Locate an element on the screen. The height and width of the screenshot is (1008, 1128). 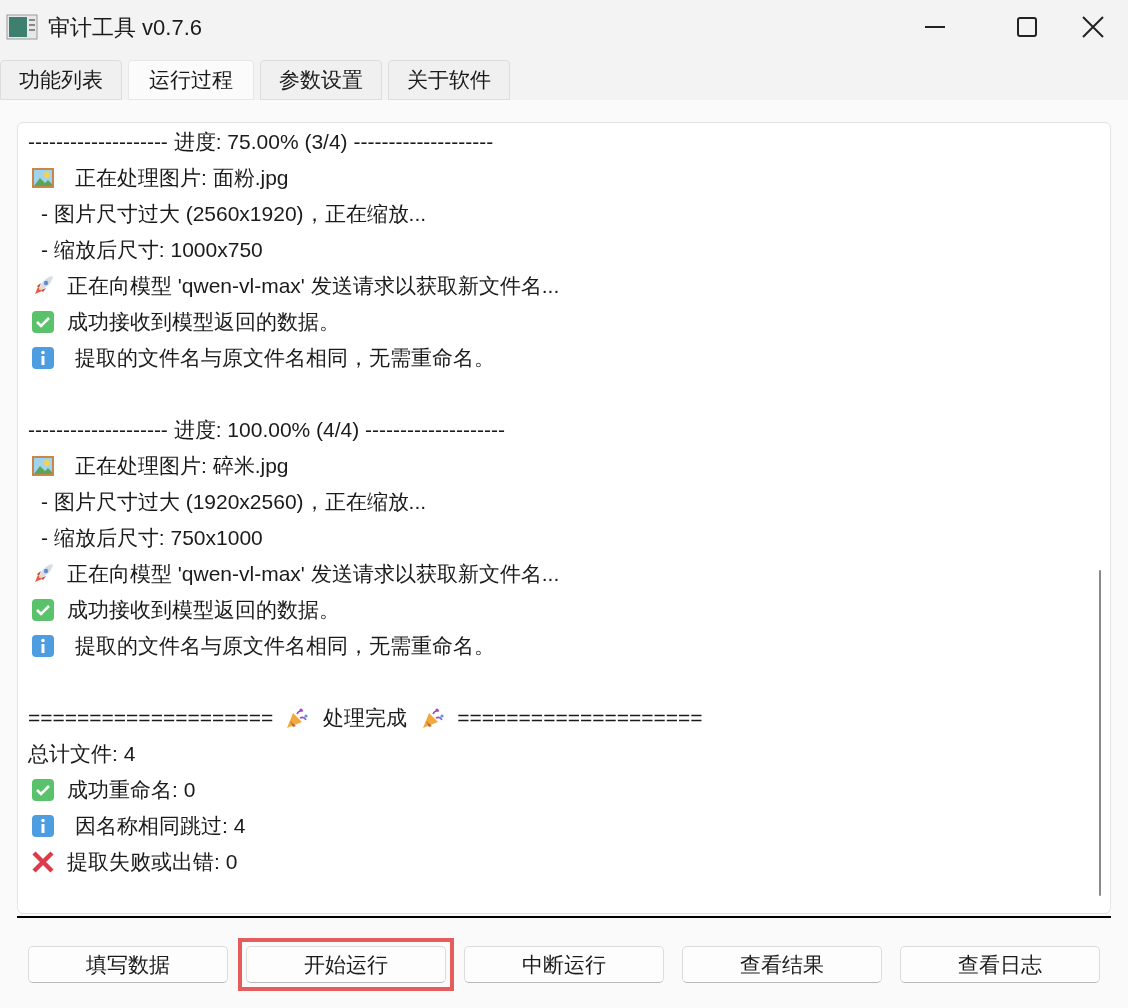
log-line: 因名称相同跳过: 4 is located at coordinates (160, 826).